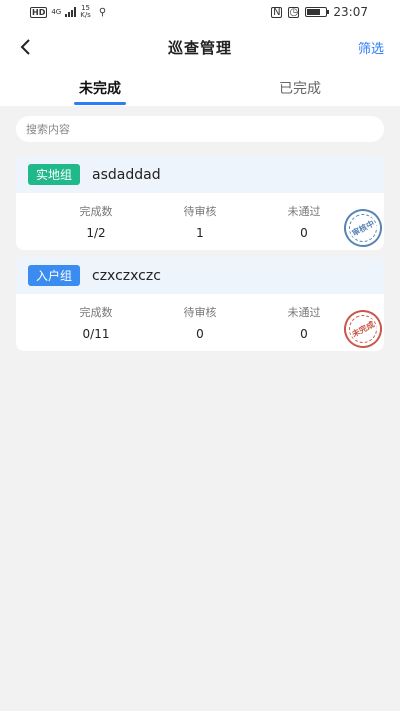 This screenshot has width=400, height=711. What do you see at coordinates (96, 221) in the screenshot?
I see `stat-completed: 完成数 1/2` at bounding box center [96, 221].